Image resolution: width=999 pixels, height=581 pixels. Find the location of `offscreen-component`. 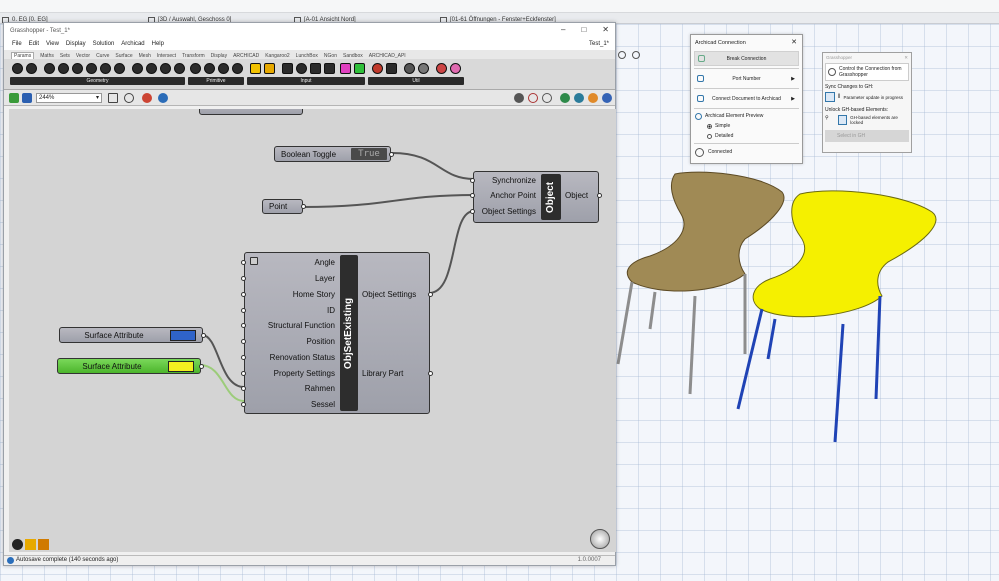

offscreen-component is located at coordinates (251, 112).